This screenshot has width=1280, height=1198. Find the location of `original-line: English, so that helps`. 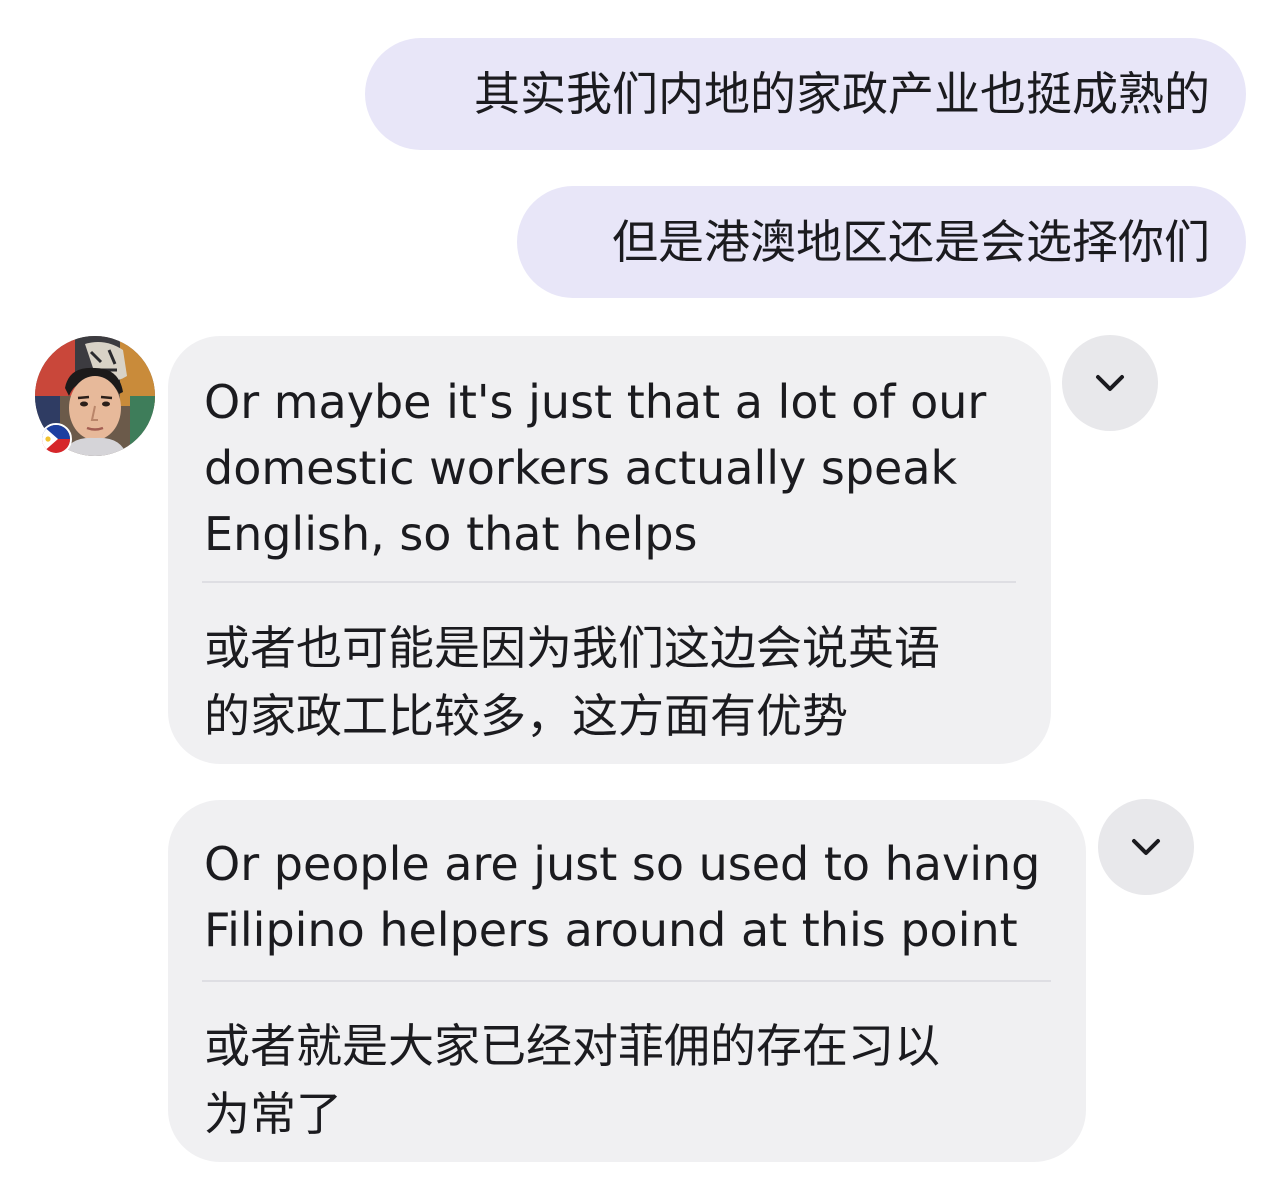

original-line: English, so that helps is located at coordinates (451, 534).